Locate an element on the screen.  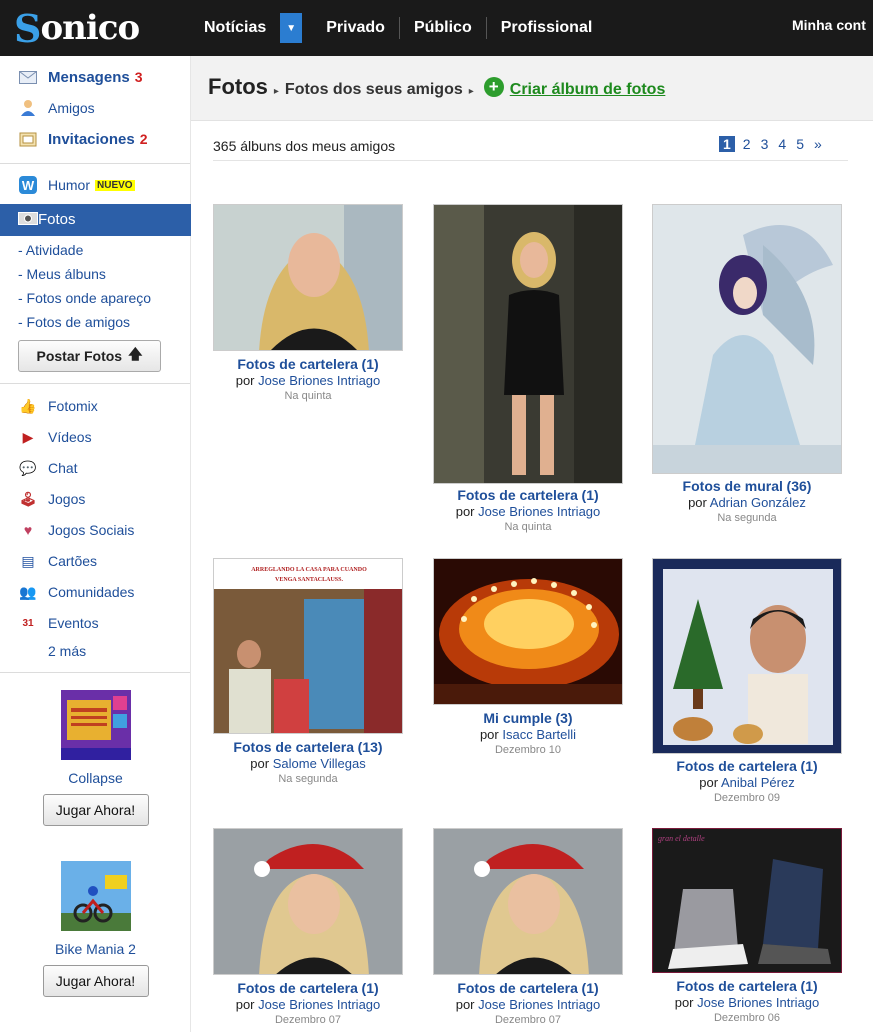
nav-privado: Privado is located at coordinates (356, 28).